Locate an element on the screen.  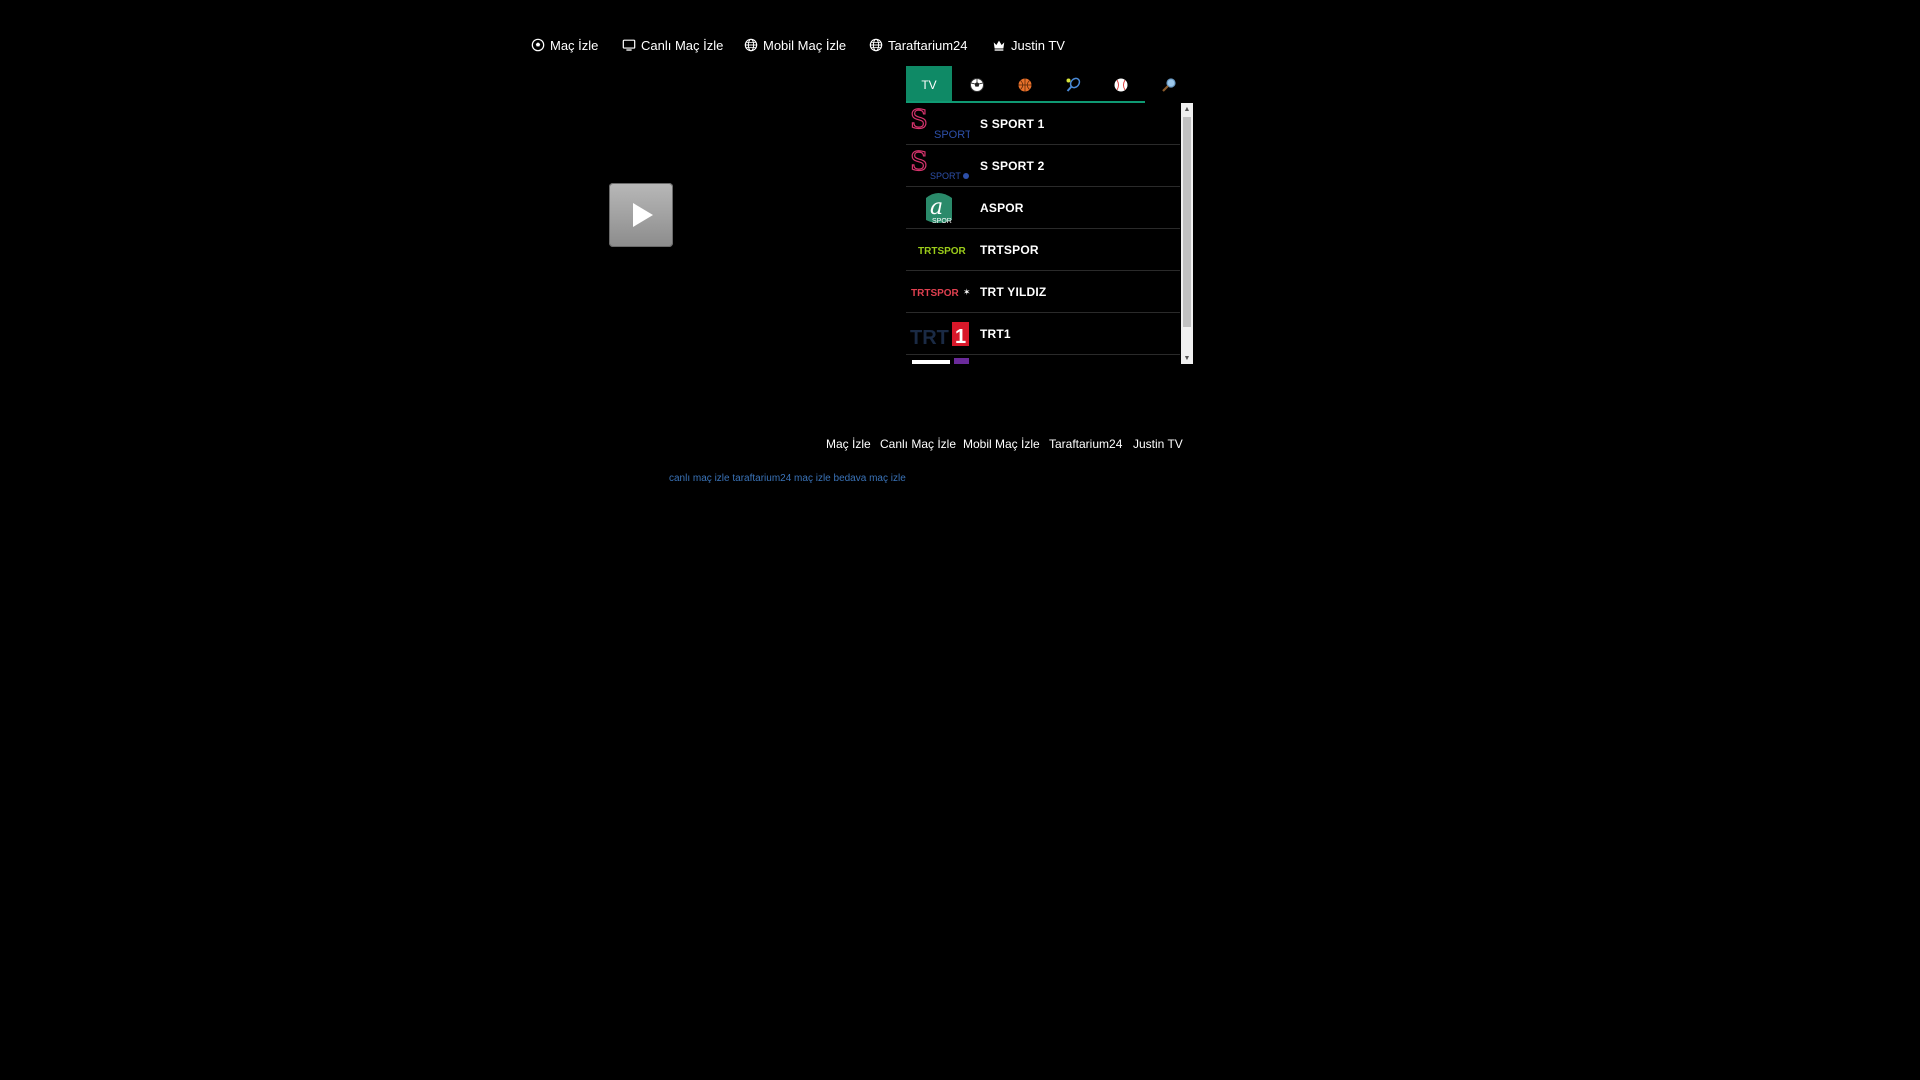
basketball-icon is located at coordinates (1025, 84).